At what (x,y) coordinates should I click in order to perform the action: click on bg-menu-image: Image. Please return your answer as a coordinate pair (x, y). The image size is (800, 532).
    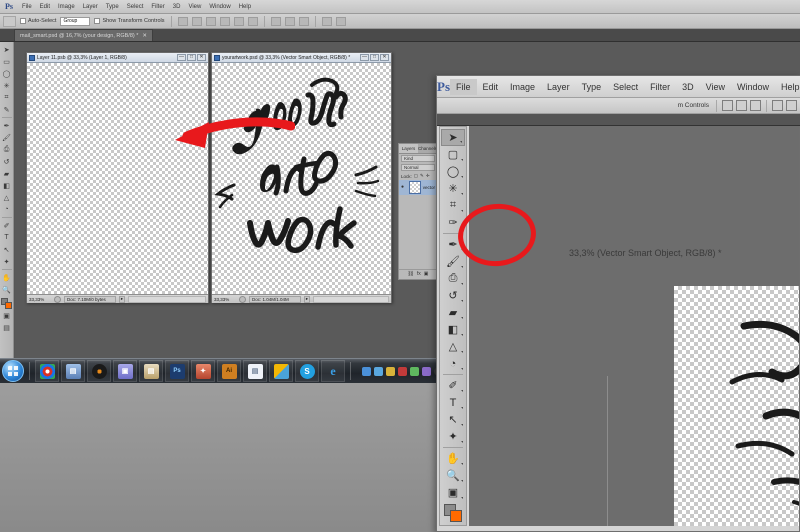
    Looking at the image, I should click on (66, 7).